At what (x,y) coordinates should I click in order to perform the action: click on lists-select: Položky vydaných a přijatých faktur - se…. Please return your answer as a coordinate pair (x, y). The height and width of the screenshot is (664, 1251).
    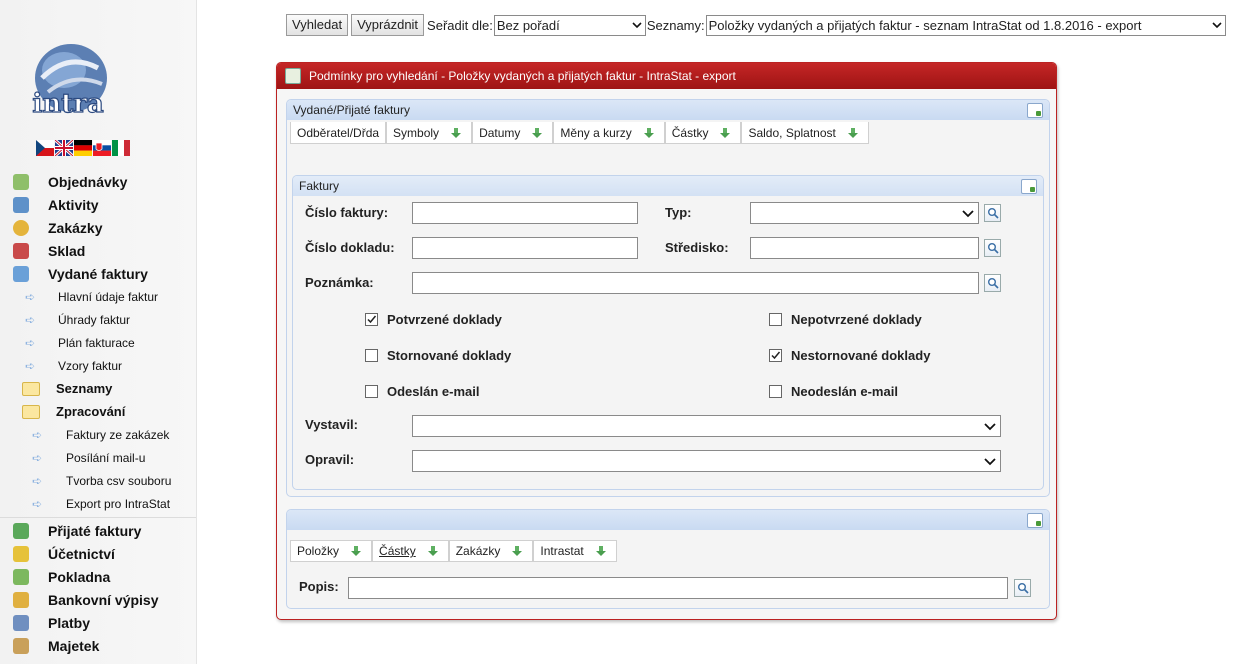
    Looking at the image, I should click on (965, 25).